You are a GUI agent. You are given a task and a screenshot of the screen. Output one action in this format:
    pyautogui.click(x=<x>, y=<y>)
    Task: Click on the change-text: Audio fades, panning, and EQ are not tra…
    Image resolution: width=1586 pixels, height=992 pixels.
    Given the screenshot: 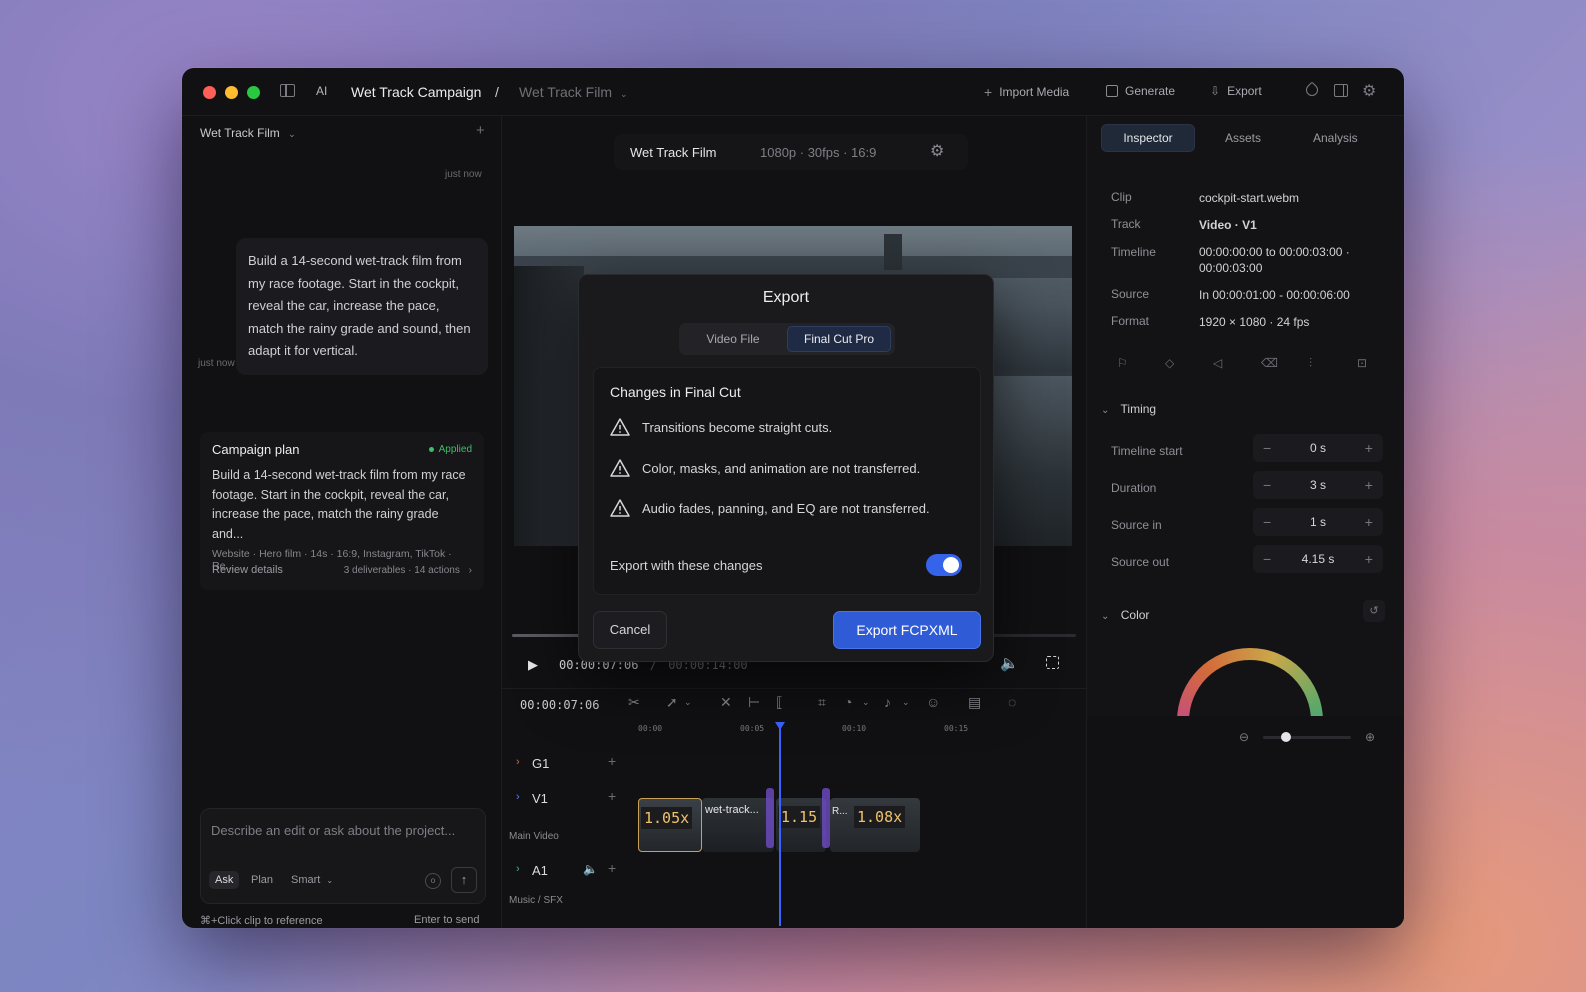 What is the action you would take?
    pyautogui.click(x=786, y=508)
    